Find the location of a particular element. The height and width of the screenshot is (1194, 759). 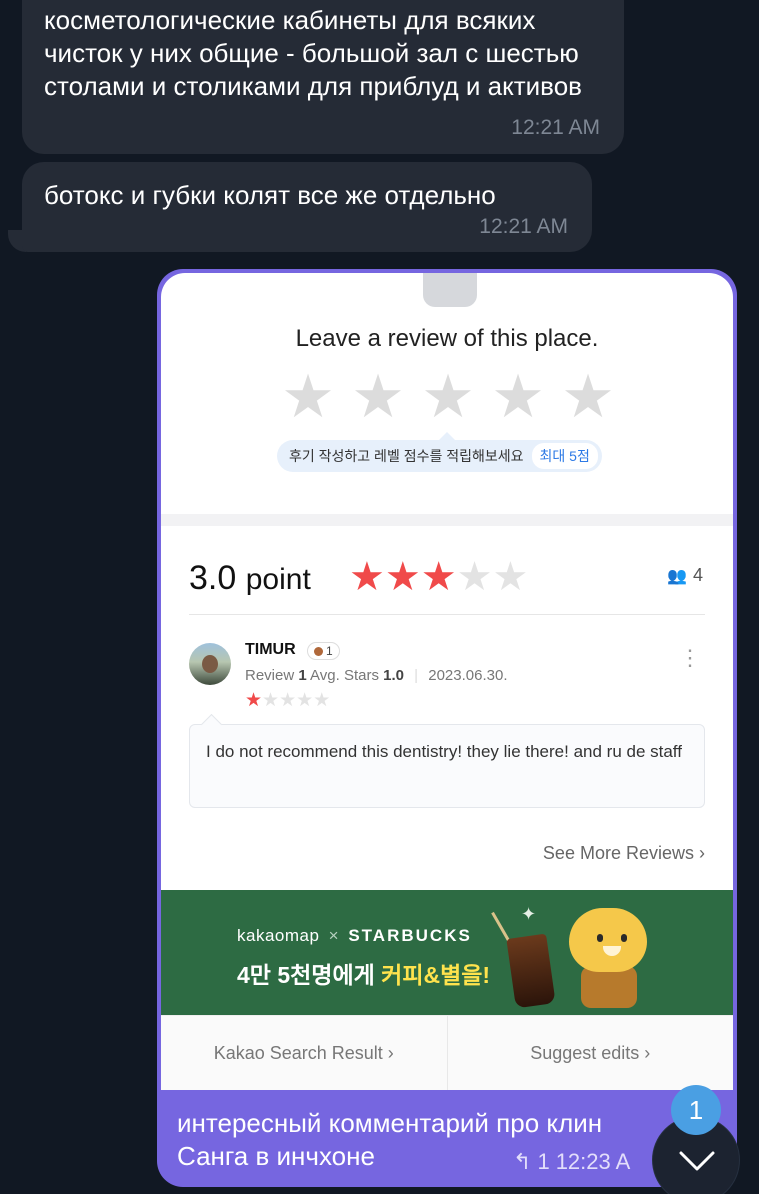

kebab-menu-icon: ⋮ is located at coordinates (690, 657).